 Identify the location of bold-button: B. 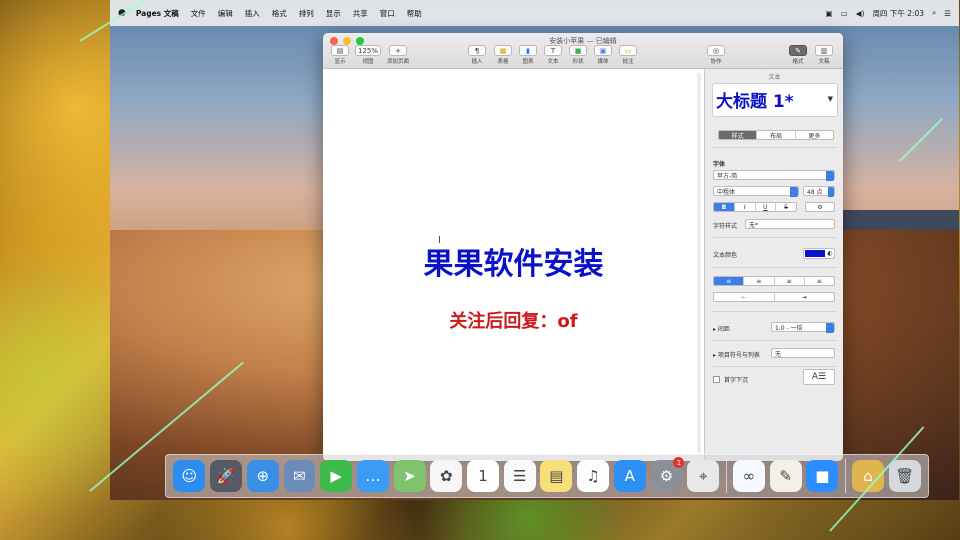
(724, 207).